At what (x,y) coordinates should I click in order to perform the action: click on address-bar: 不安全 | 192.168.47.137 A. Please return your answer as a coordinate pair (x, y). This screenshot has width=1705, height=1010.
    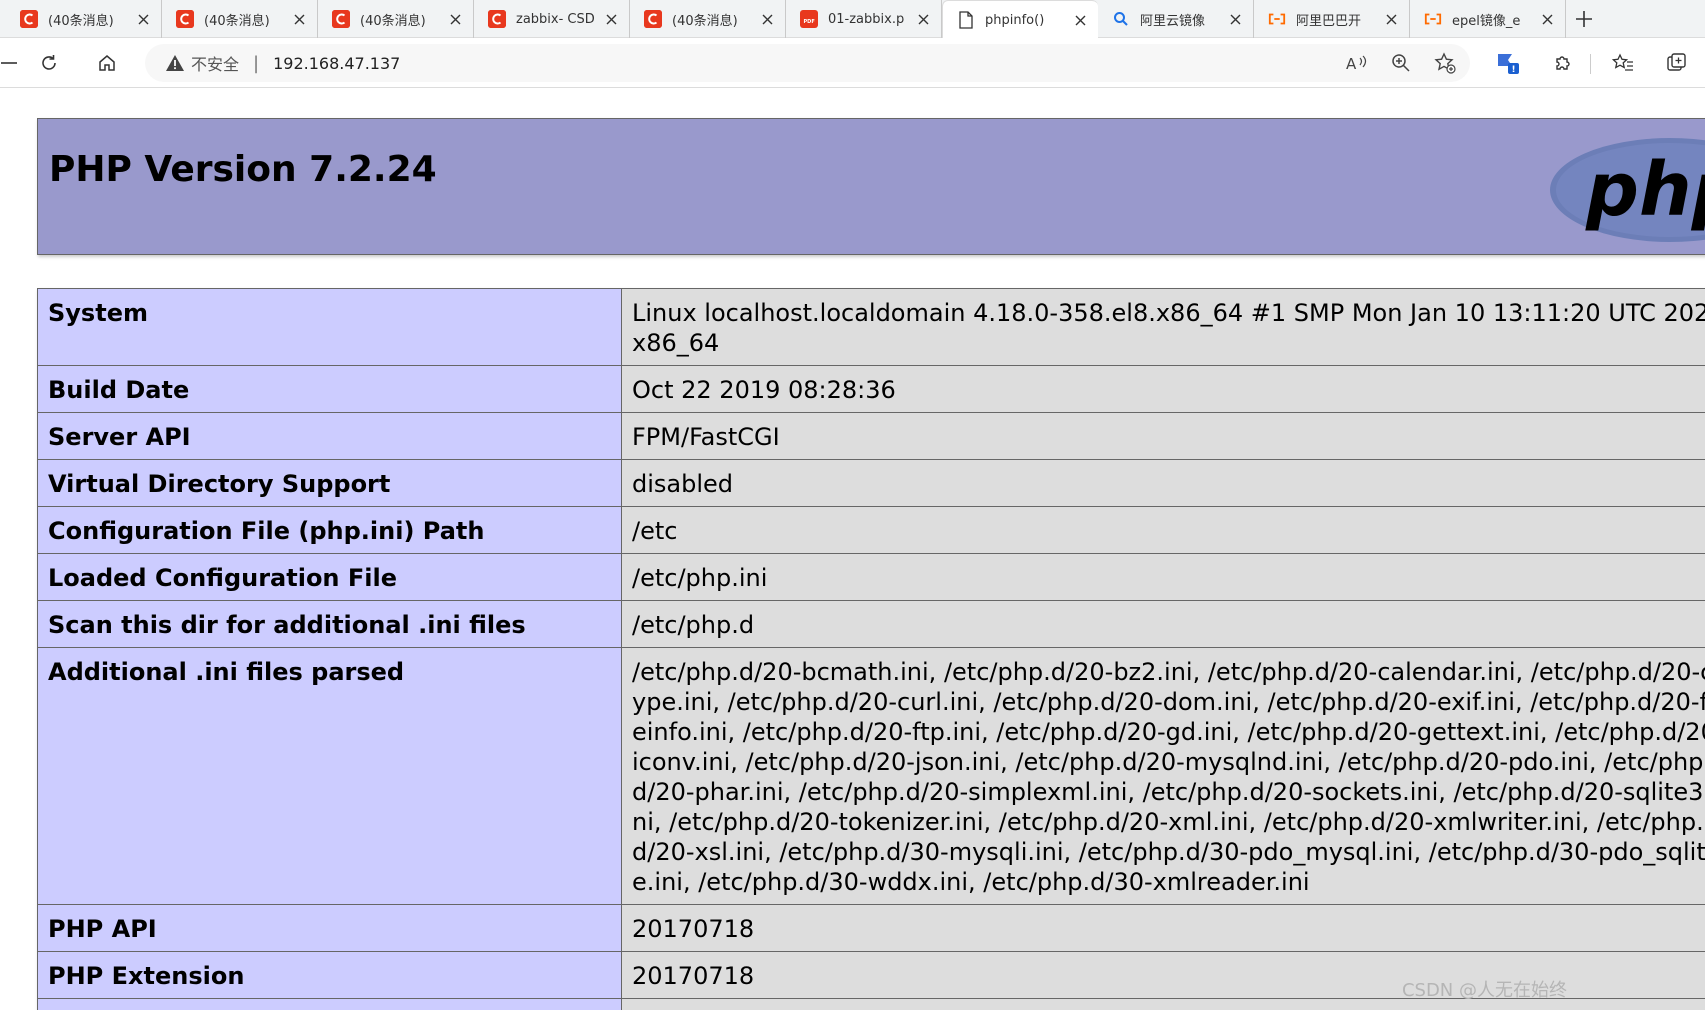
    Looking at the image, I should click on (807, 63).